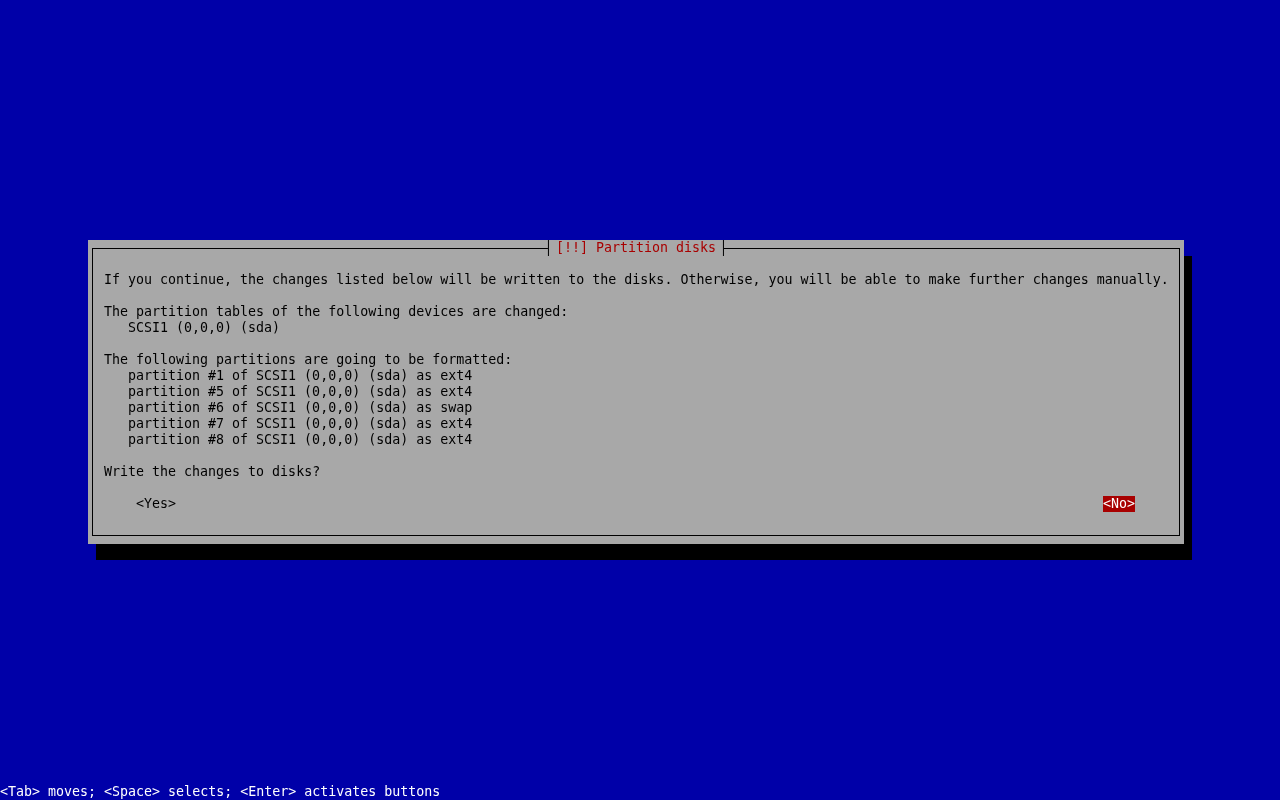 Image resolution: width=1280 pixels, height=800 pixels. Describe the element at coordinates (221, 792) in the screenshot. I see `status-bar-hint: <Tab> moves; <Space> selects; <Enter> activates buttons` at that location.